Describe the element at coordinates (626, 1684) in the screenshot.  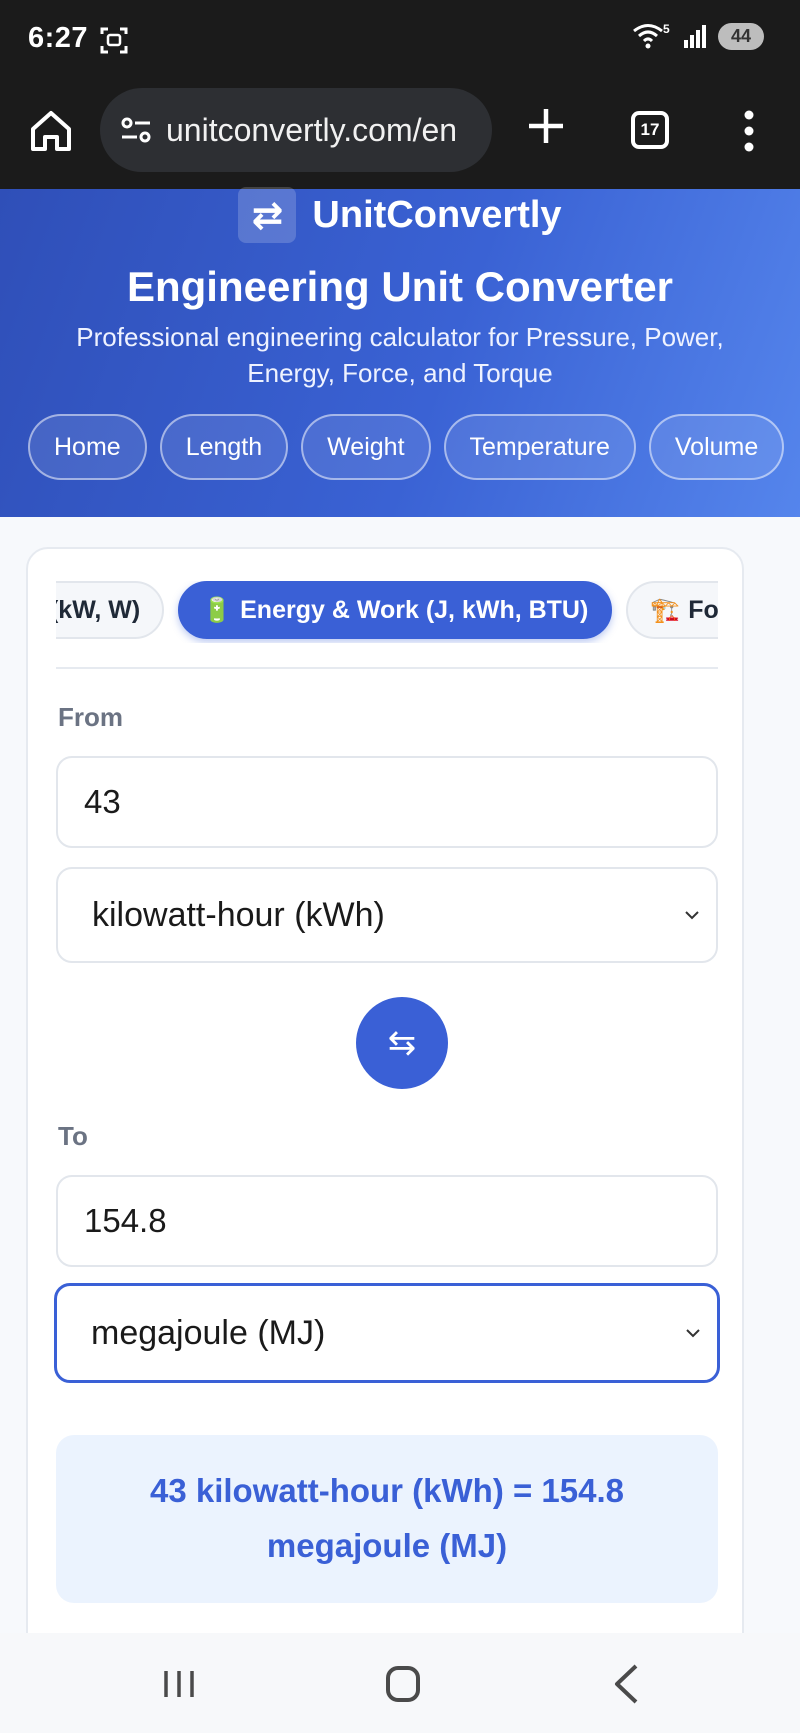
I see `back-icon` at that location.